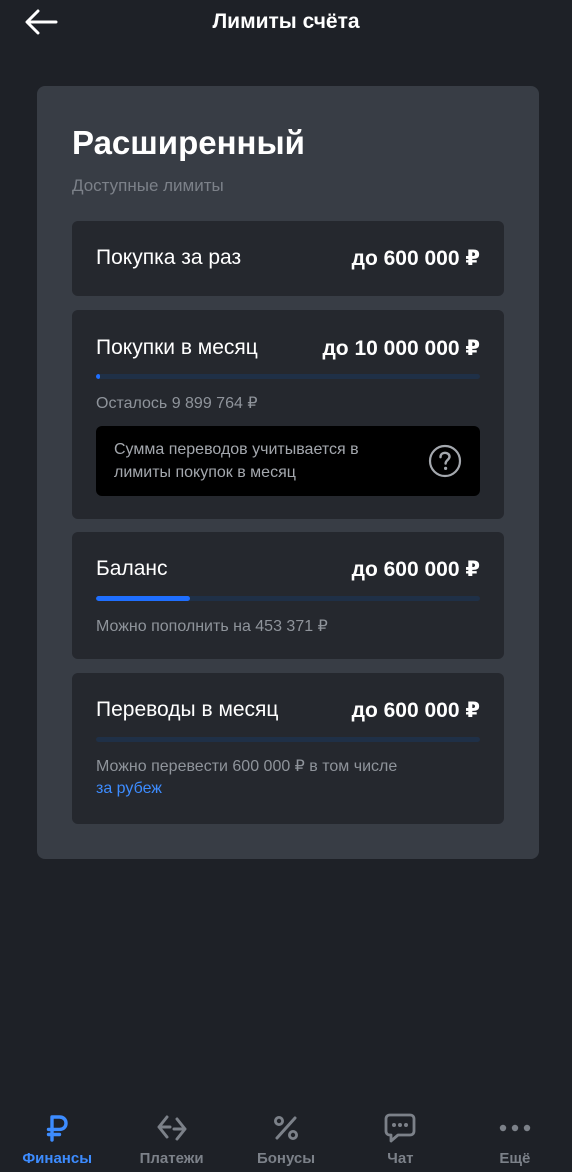 The height and width of the screenshot is (1172, 572). I want to click on question-circle-icon, so click(445, 461).